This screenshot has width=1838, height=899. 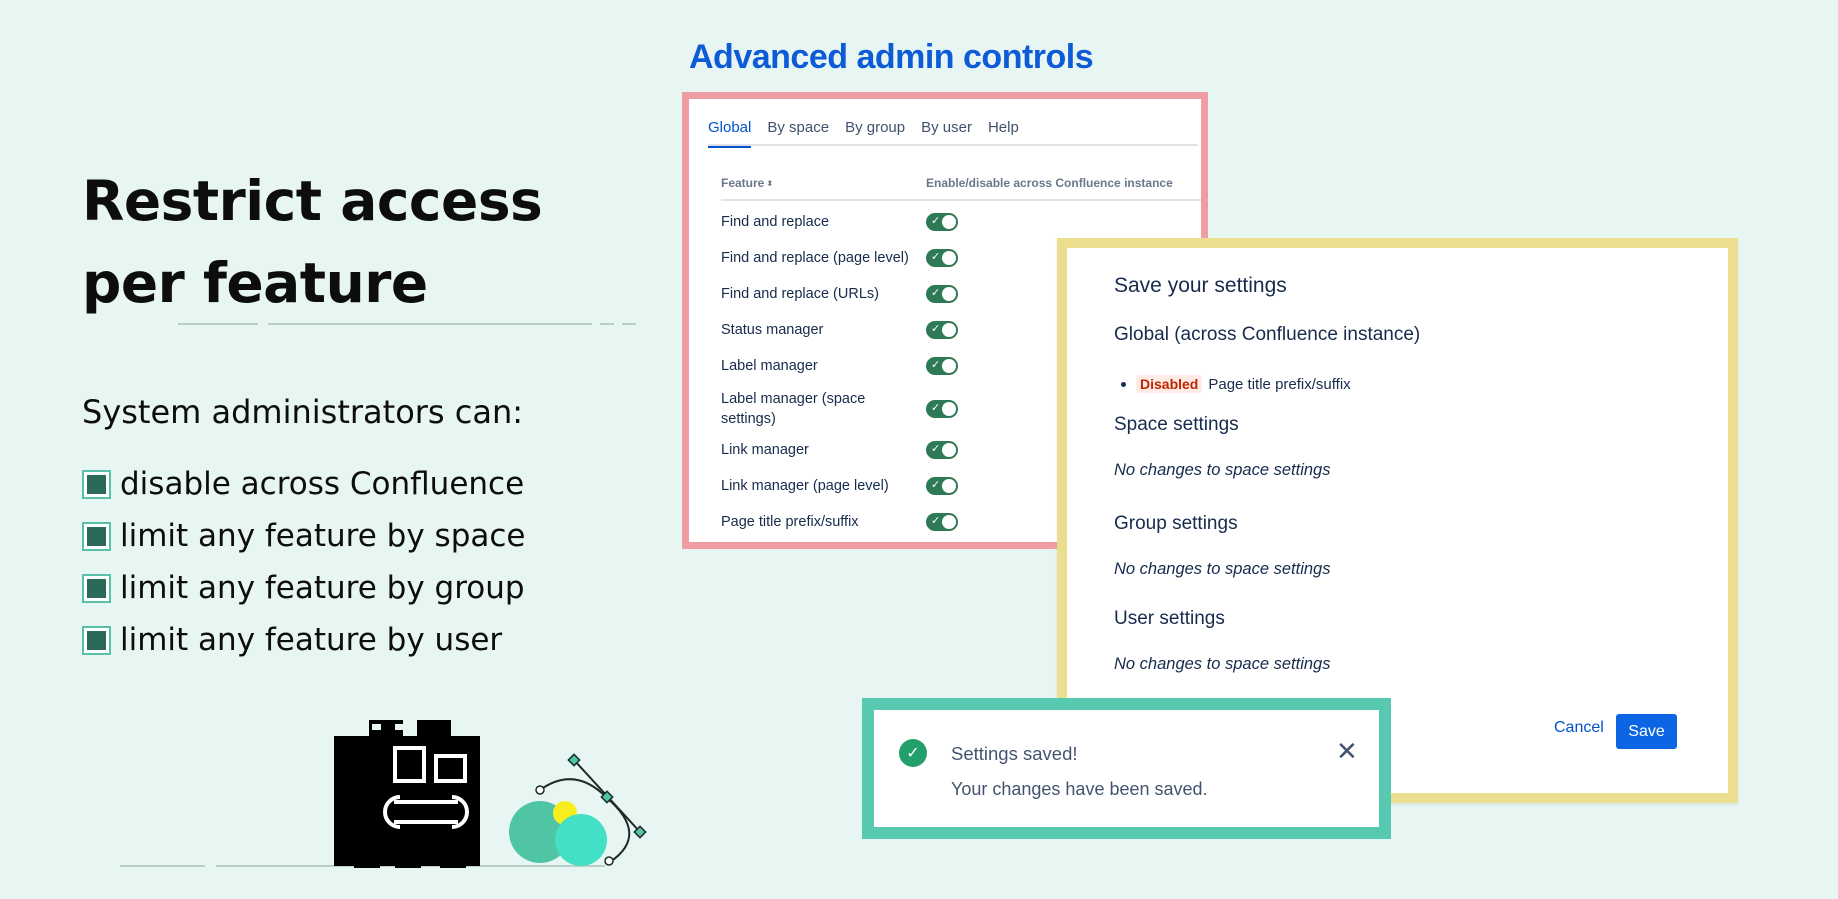 What do you see at coordinates (255, 283) in the screenshot?
I see `hero-title-line-2: per feature` at bounding box center [255, 283].